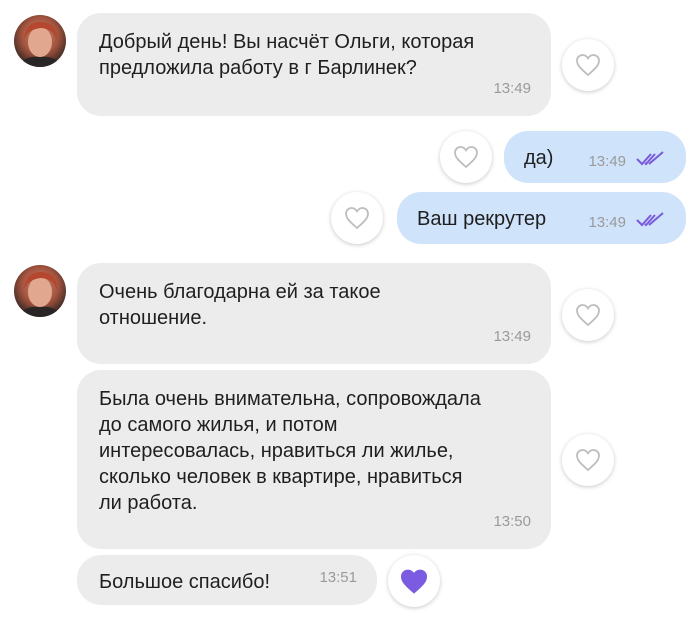 The height and width of the screenshot is (618, 700). I want to click on message-time: 13:50, so click(512, 521).